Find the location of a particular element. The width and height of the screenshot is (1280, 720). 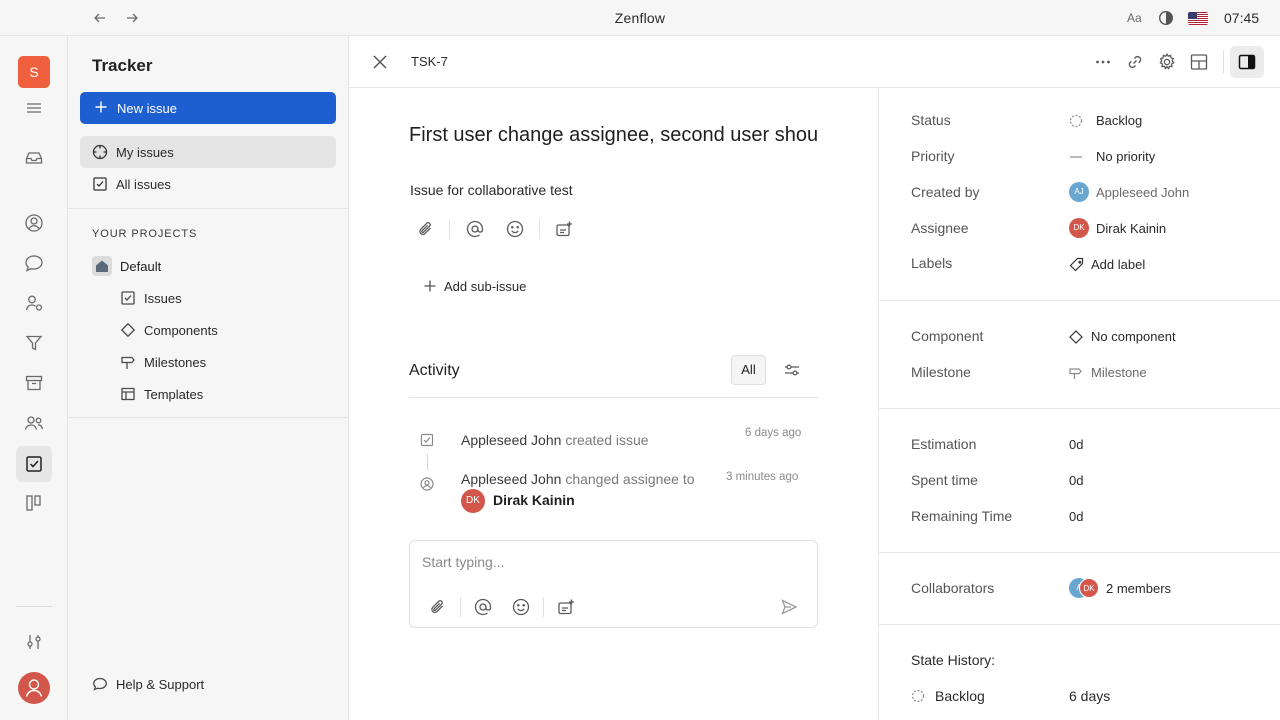

theme-toggle-icon is located at coordinates (1166, 18).